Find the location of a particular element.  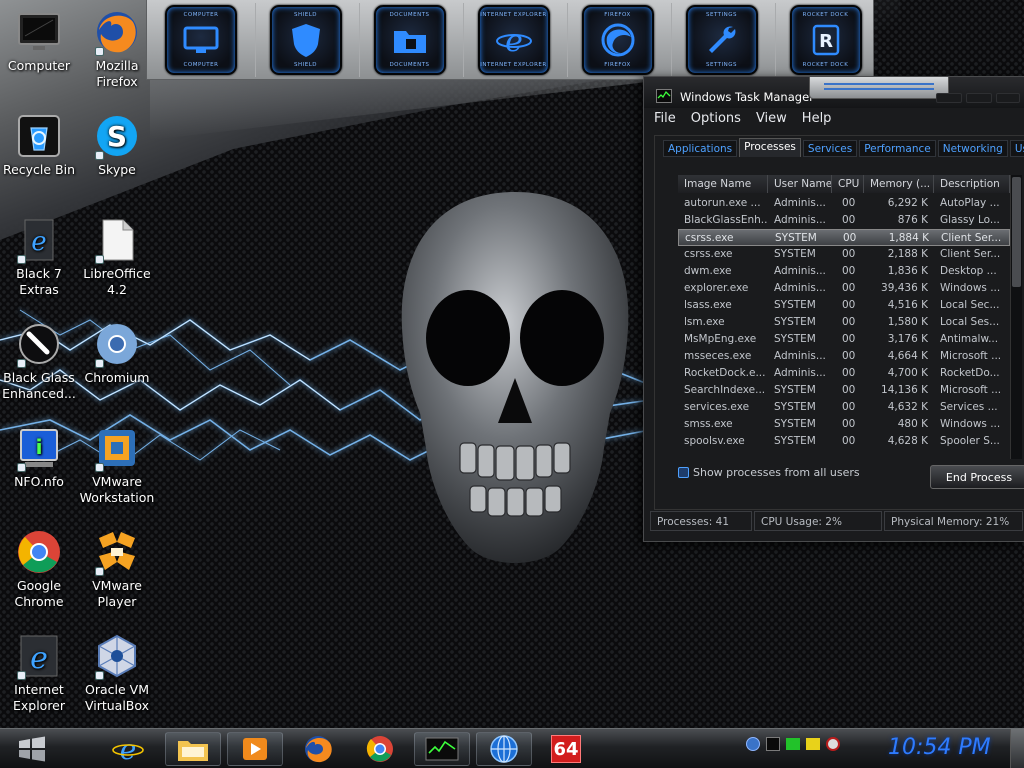

desktop-icon-internet-explorer: e Internet Explorer is located at coordinates (39, 673).